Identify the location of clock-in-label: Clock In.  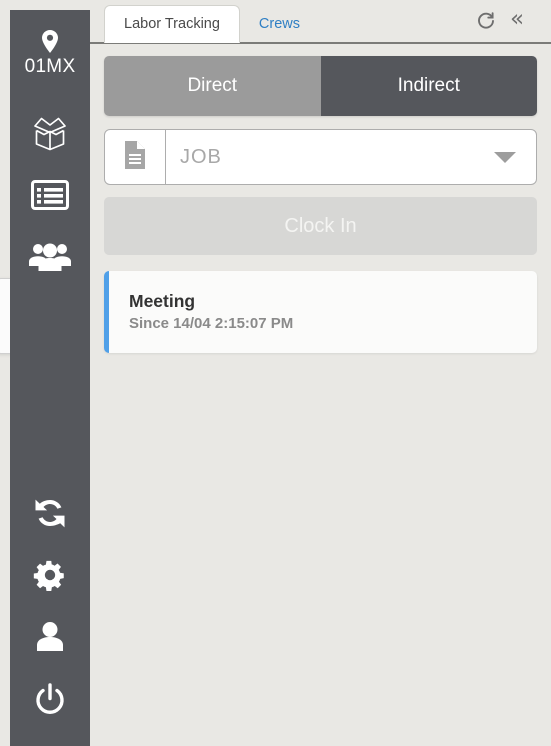
(320, 225).